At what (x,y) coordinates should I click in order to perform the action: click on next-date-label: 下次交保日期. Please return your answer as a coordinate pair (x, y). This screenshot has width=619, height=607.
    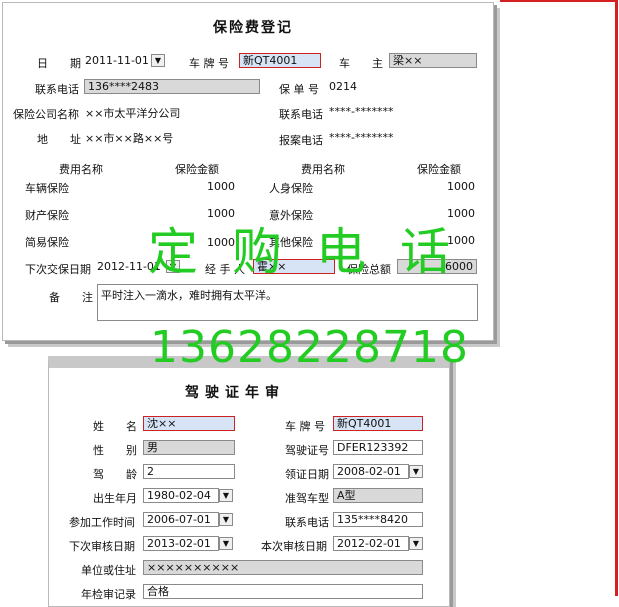
    Looking at the image, I should click on (58, 269).